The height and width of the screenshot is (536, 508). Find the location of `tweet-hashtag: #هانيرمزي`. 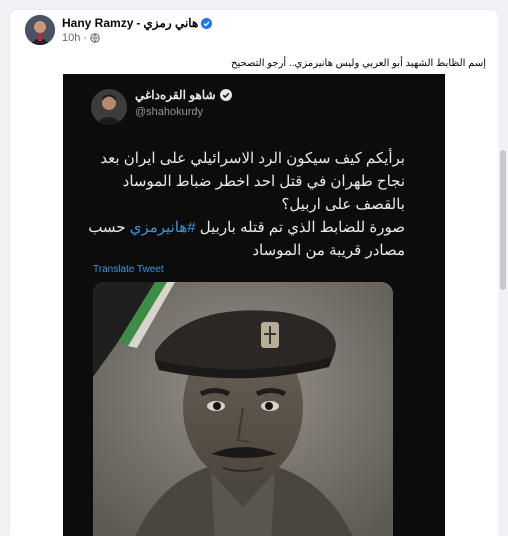

tweet-hashtag: #هانيرمزي is located at coordinates (163, 227).